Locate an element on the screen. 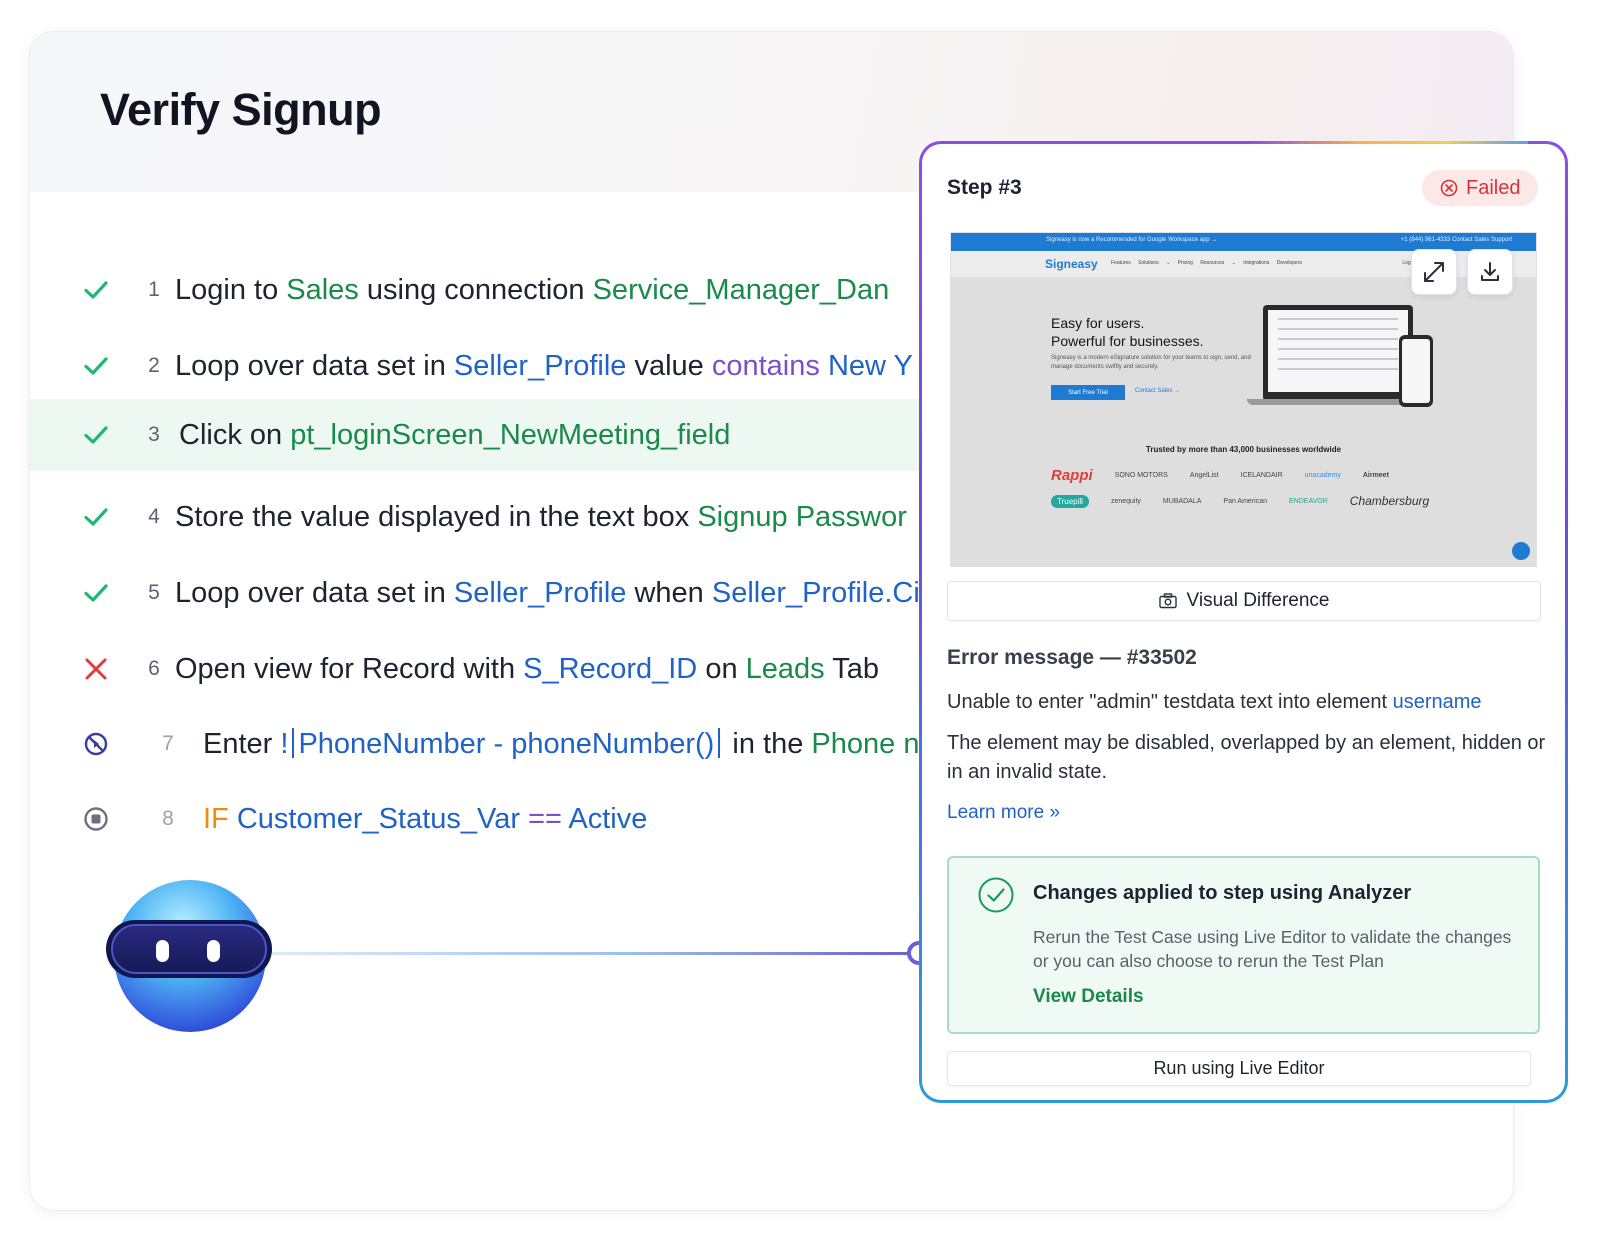 The width and height of the screenshot is (1600, 1236). logo-mubadala: MUBADALA is located at coordinates (1182, 501).